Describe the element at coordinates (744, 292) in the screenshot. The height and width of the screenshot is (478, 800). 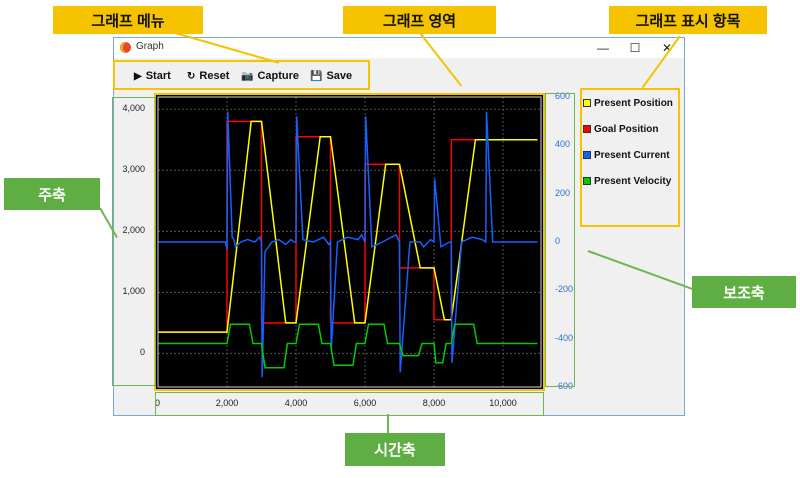
I see `callout-secondary-axis: 보조축` at that location.